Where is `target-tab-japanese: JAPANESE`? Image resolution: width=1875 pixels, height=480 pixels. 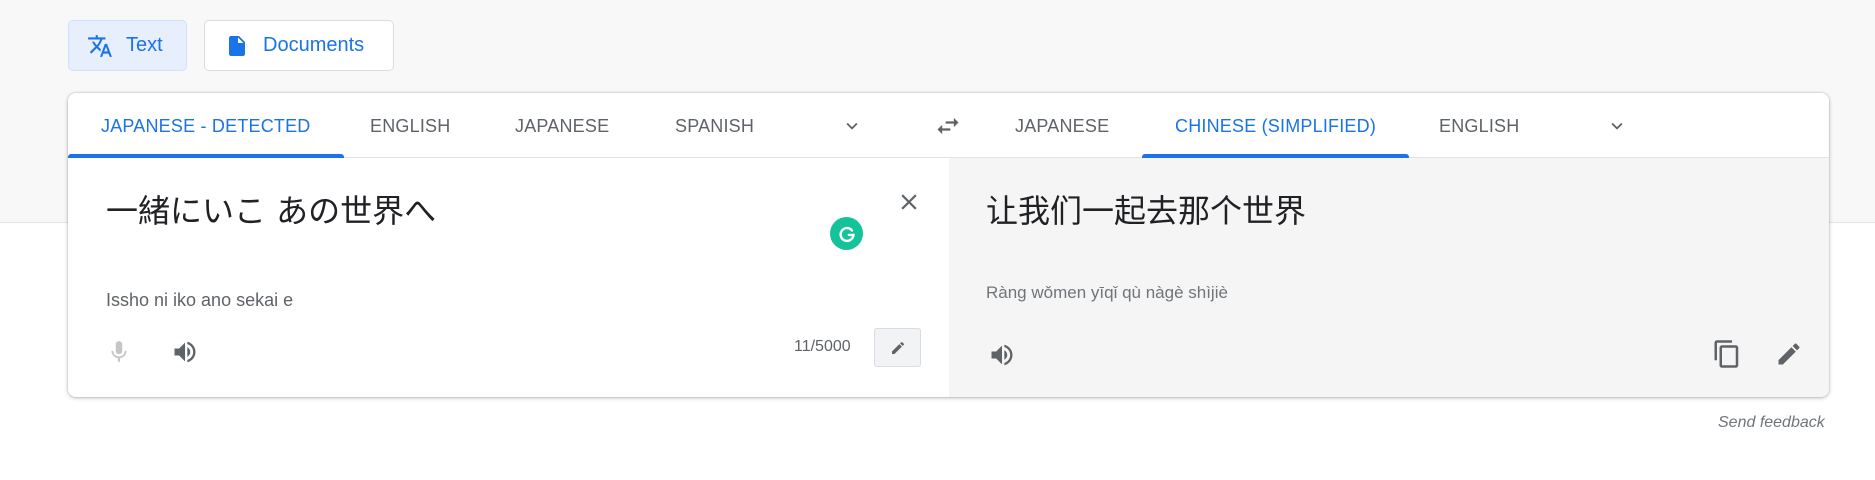
target-tab-japanese: JAPANESE is located at coordinates (1062, 125).